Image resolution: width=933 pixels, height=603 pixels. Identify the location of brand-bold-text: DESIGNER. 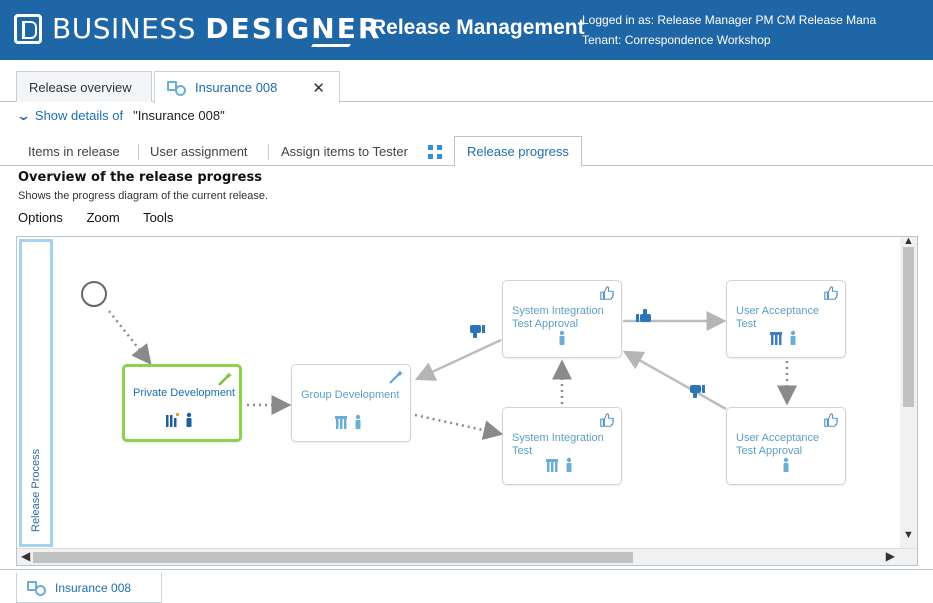
(293, 28).